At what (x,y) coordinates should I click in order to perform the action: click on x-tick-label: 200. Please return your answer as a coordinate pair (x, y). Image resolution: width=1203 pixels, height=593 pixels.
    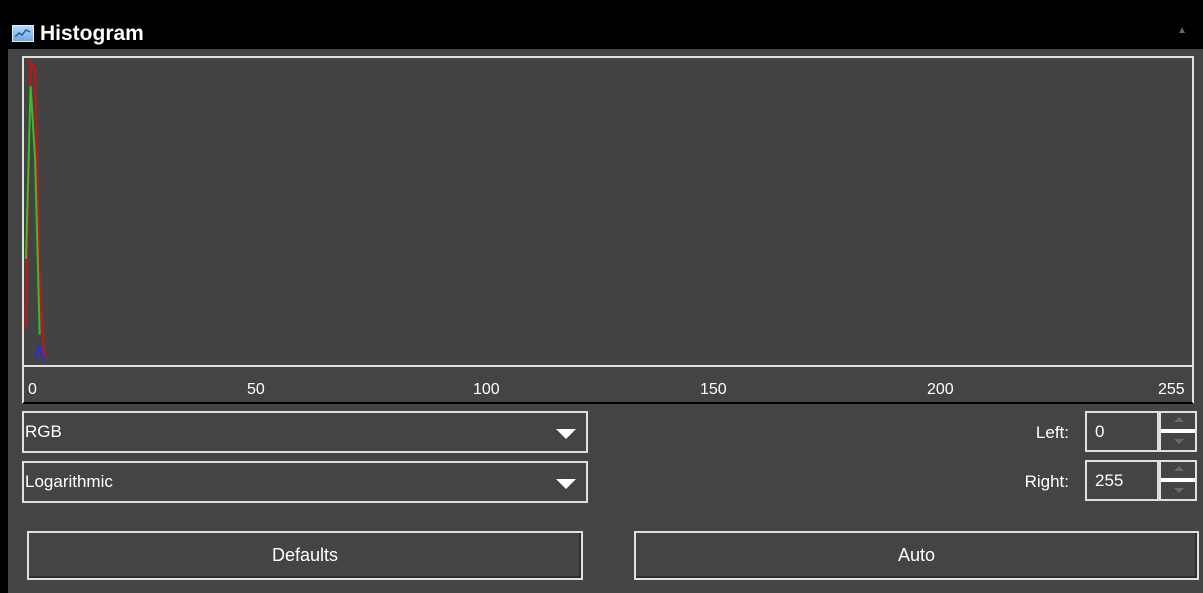
    Looking at the image, I should click on (940, 389).